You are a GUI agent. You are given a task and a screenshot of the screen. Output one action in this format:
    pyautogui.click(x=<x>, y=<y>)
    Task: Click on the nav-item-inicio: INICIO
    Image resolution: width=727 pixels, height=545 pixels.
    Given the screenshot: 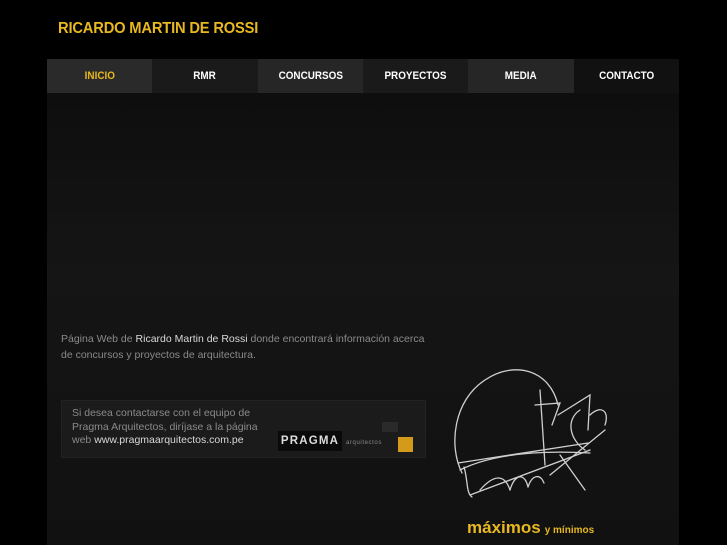 What is the action you would take?
    pyautogui.click(x=100, y=76)
    